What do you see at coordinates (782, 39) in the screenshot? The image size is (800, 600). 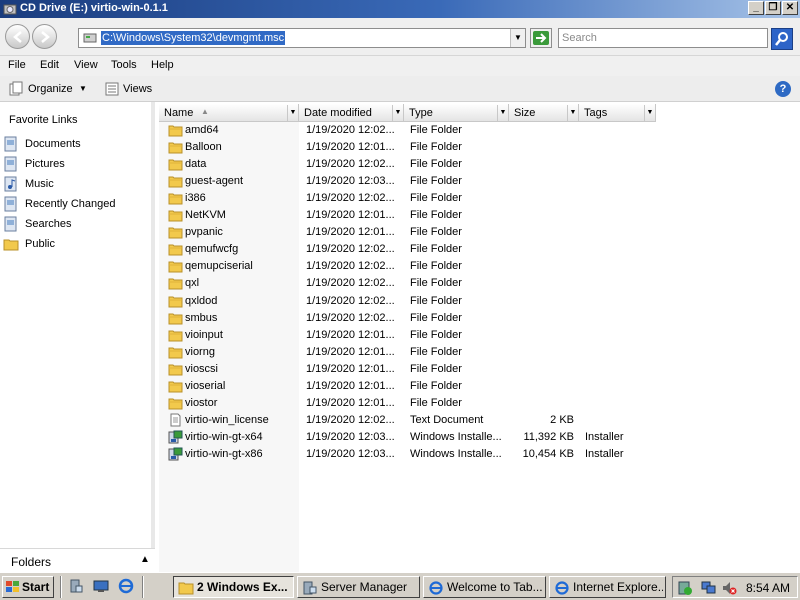 I see `search-button` at bounding box center [782, 39].